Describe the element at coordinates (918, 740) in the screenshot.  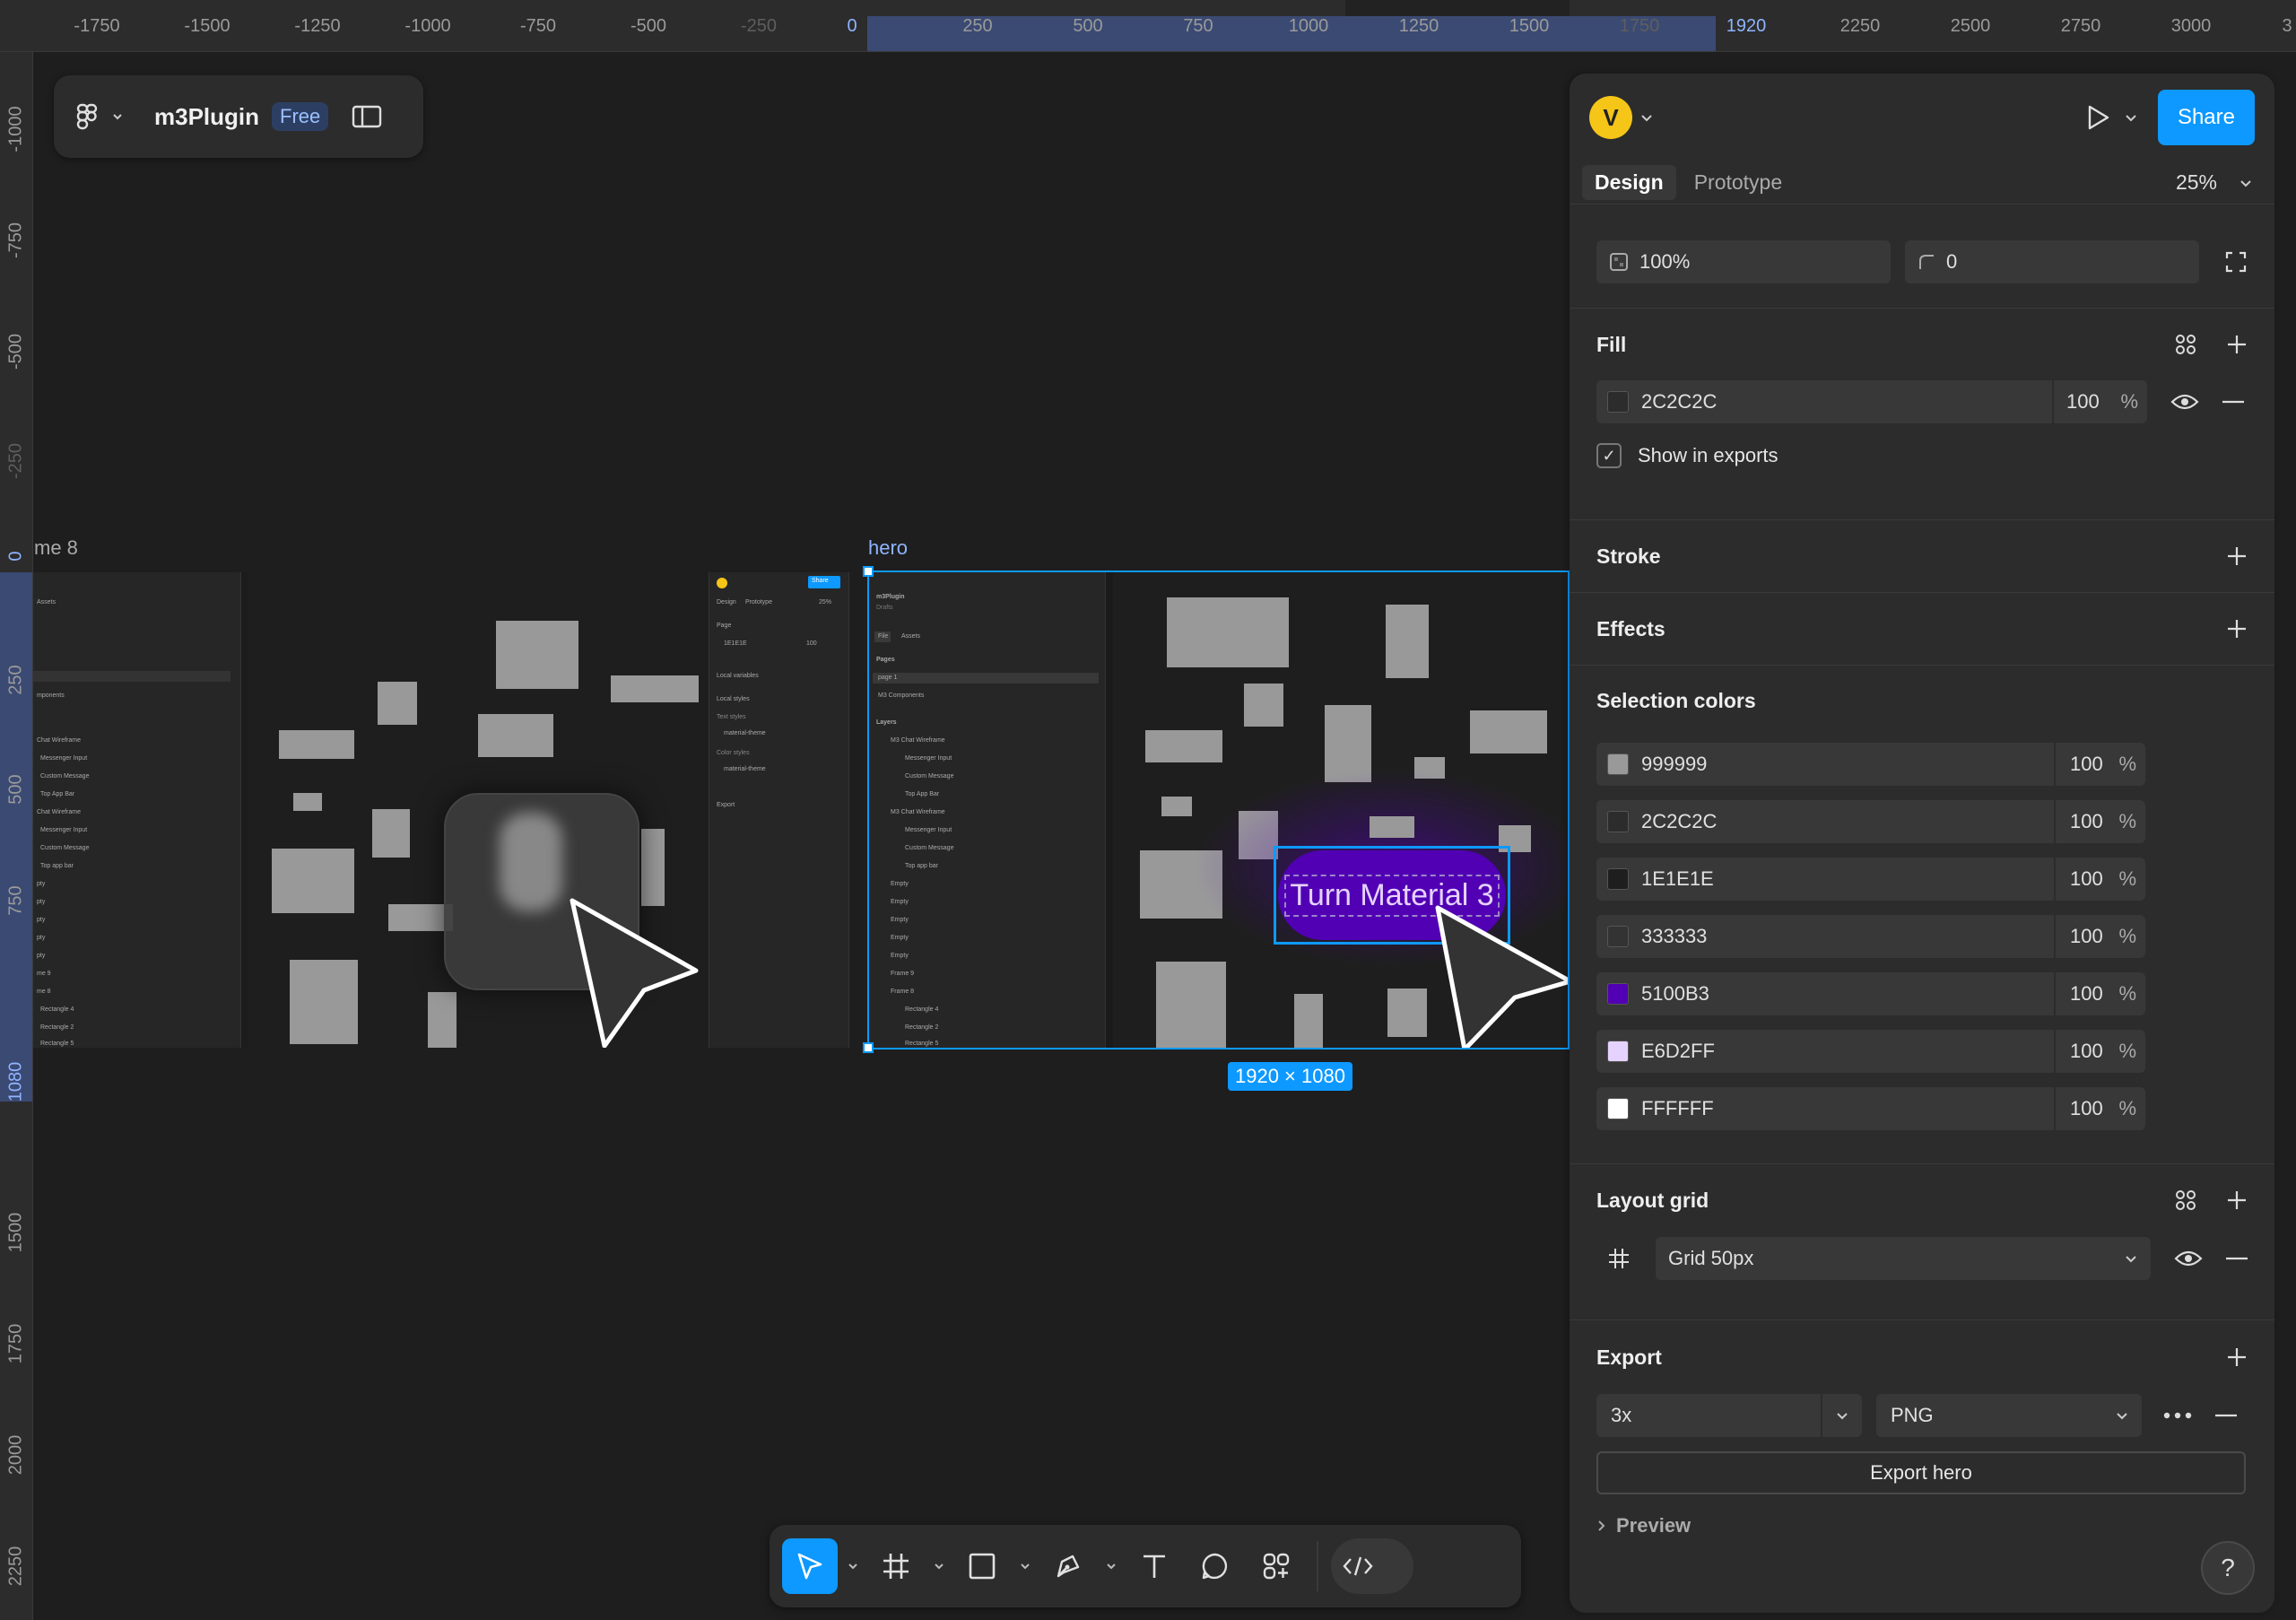
I see `mini-text: M3 Chat Wireframe` at that location.